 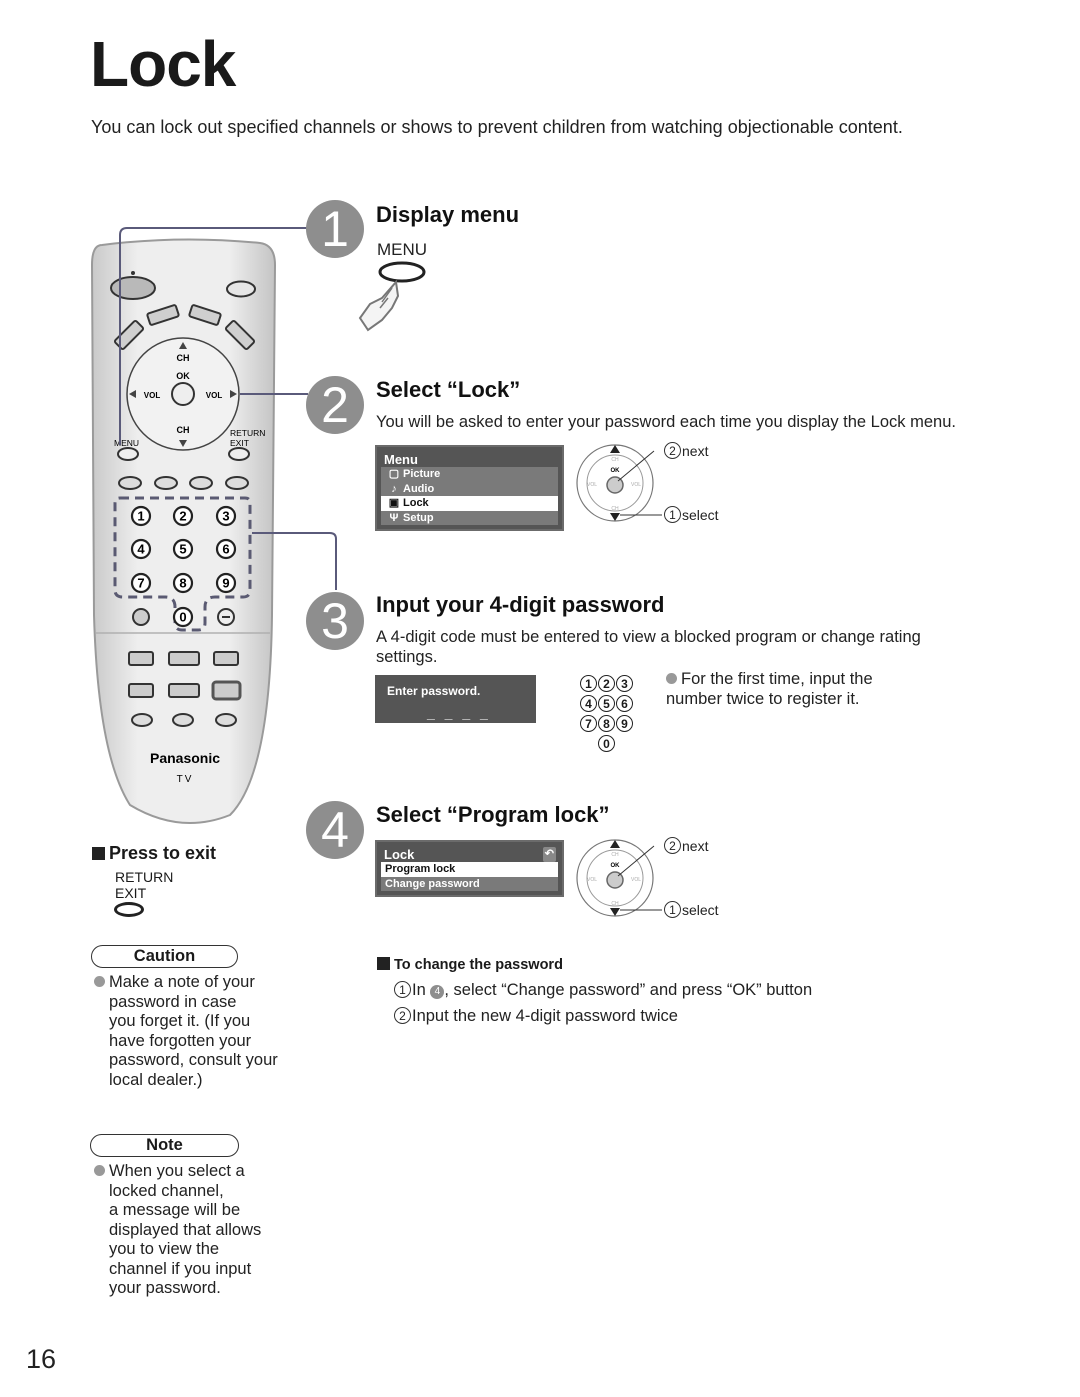 What do you see at coordinates (180, 1268) in the screenshot?
I see `note-line: channel if you input` at bounding box center [180, 1268].